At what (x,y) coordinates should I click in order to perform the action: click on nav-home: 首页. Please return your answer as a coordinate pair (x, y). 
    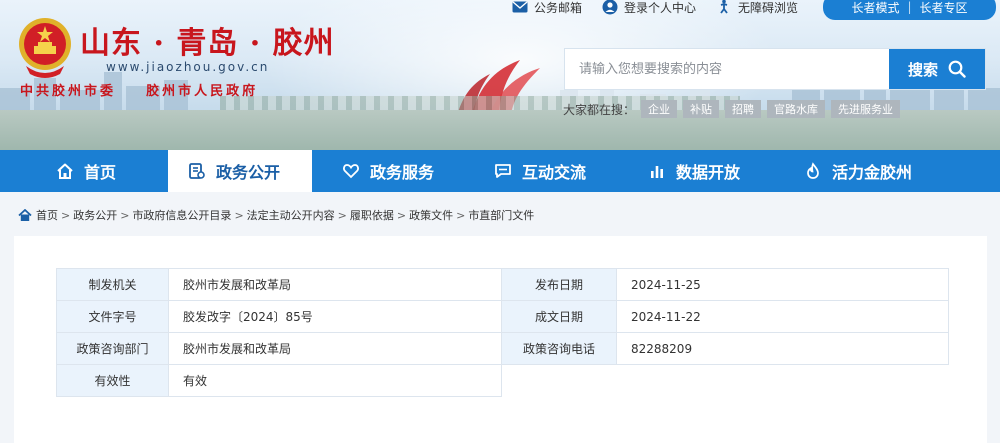
    Looking at the image, I should click on (84, 171).